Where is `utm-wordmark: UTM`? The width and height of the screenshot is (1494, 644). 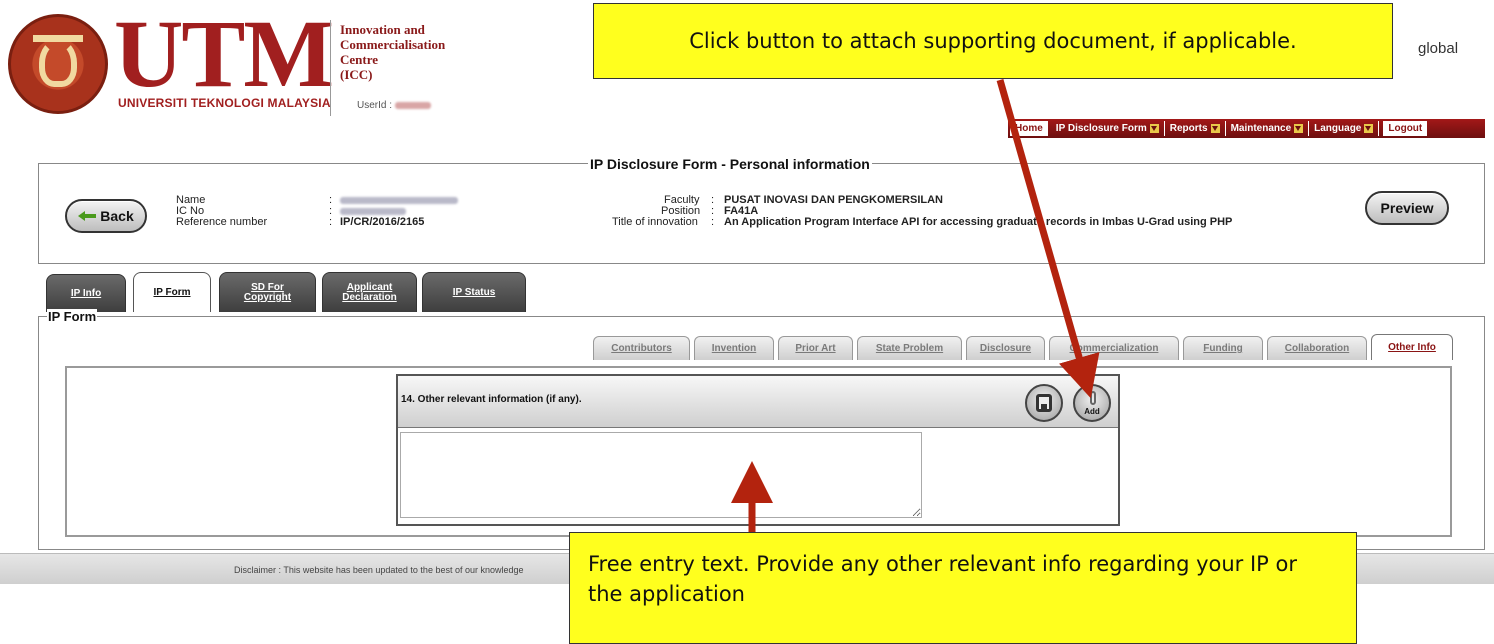
utm-wordmark: UTM is located at coordinates (224, 53).